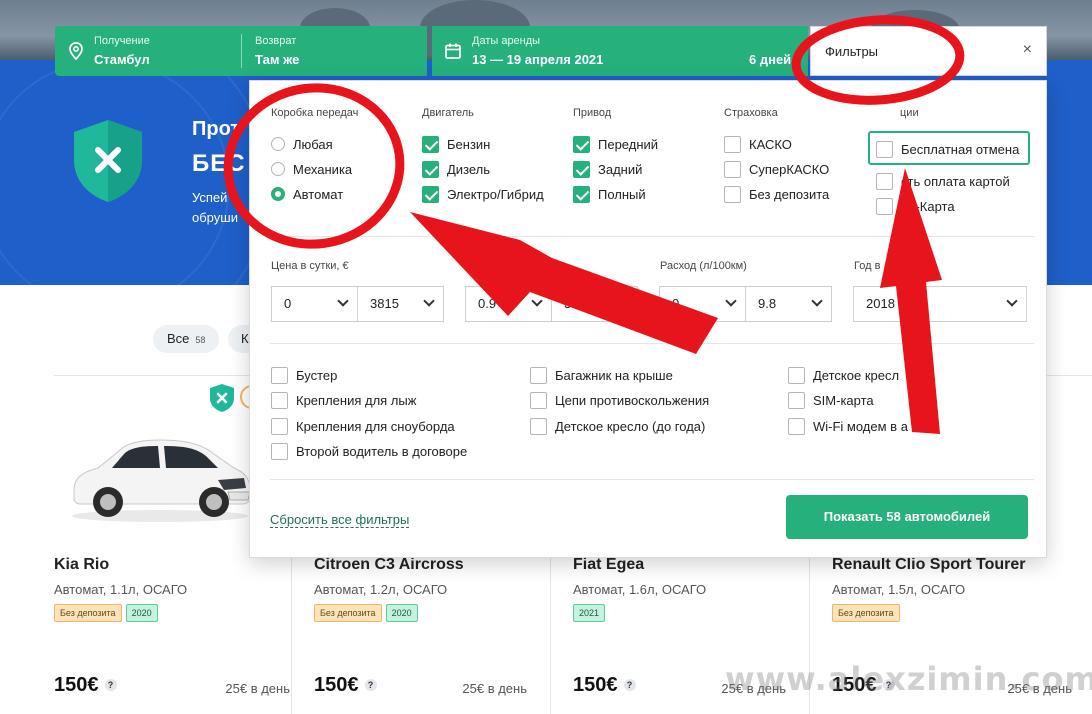  I want to click on consumption-from-select: 0, so click(702, 304).